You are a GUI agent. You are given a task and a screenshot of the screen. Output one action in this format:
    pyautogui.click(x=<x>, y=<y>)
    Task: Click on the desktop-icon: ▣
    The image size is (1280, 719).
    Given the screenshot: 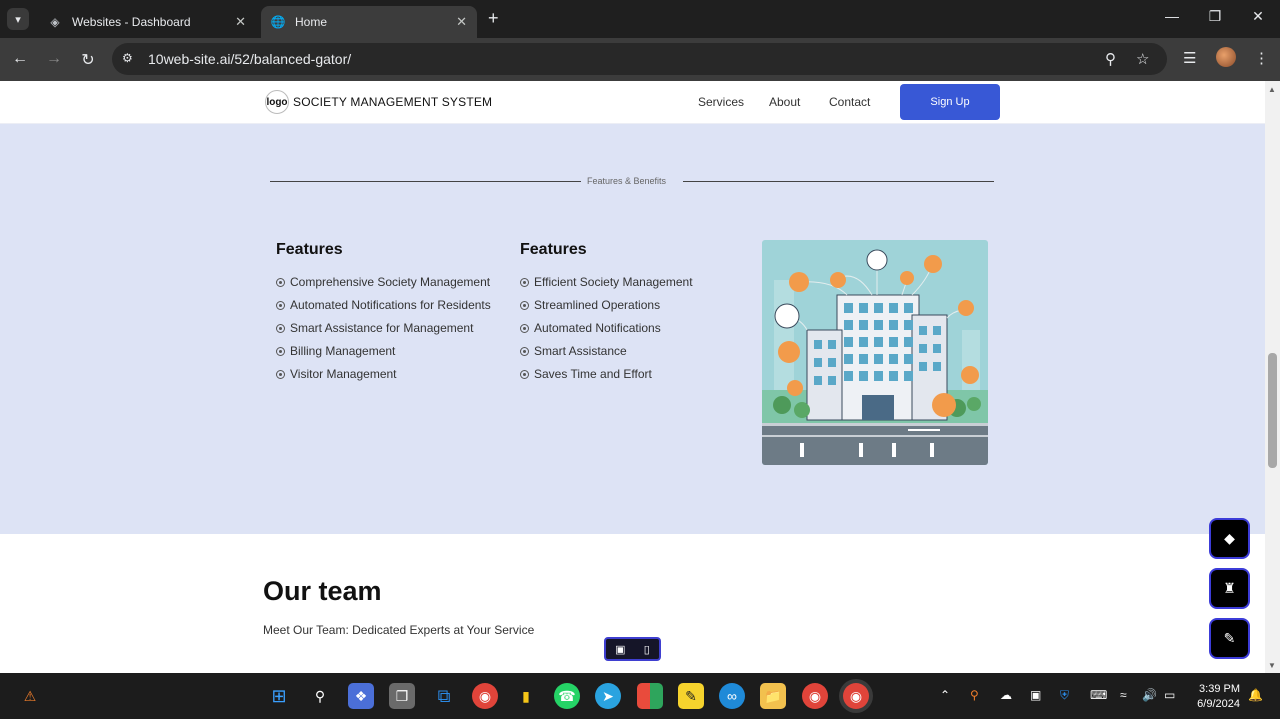 What is the action you would take?
    pyautogui.click(x=620, y=649)
    